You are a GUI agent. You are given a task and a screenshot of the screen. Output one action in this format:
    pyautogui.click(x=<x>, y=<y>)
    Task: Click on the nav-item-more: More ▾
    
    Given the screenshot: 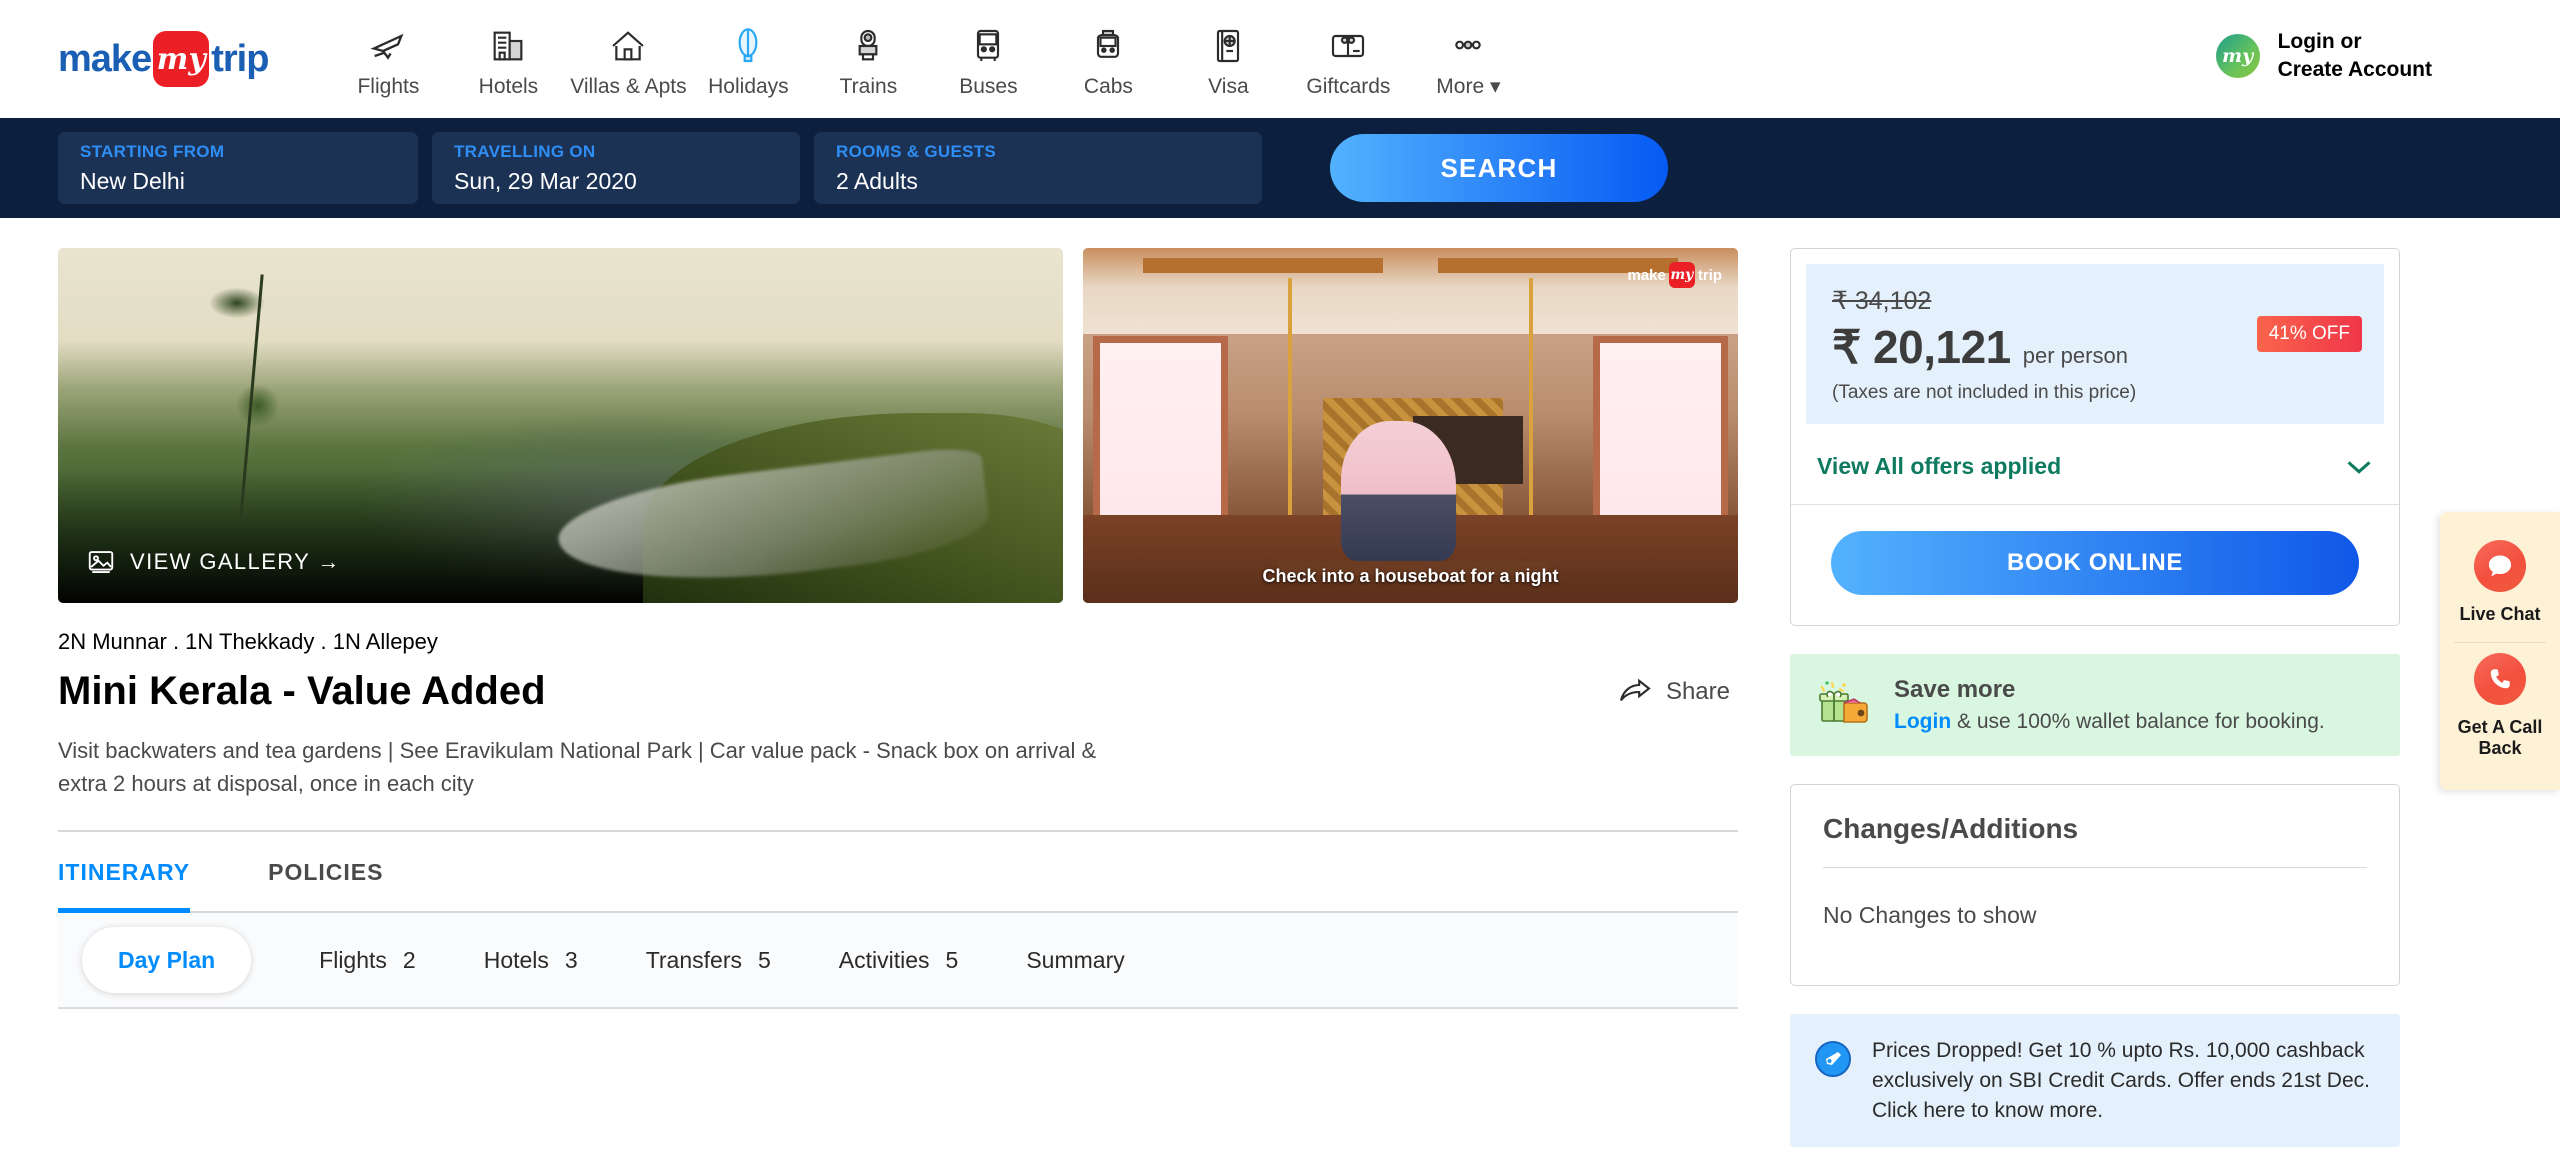 What is the action you would take?
    pyautogui.click(x=1468, y=60)
    